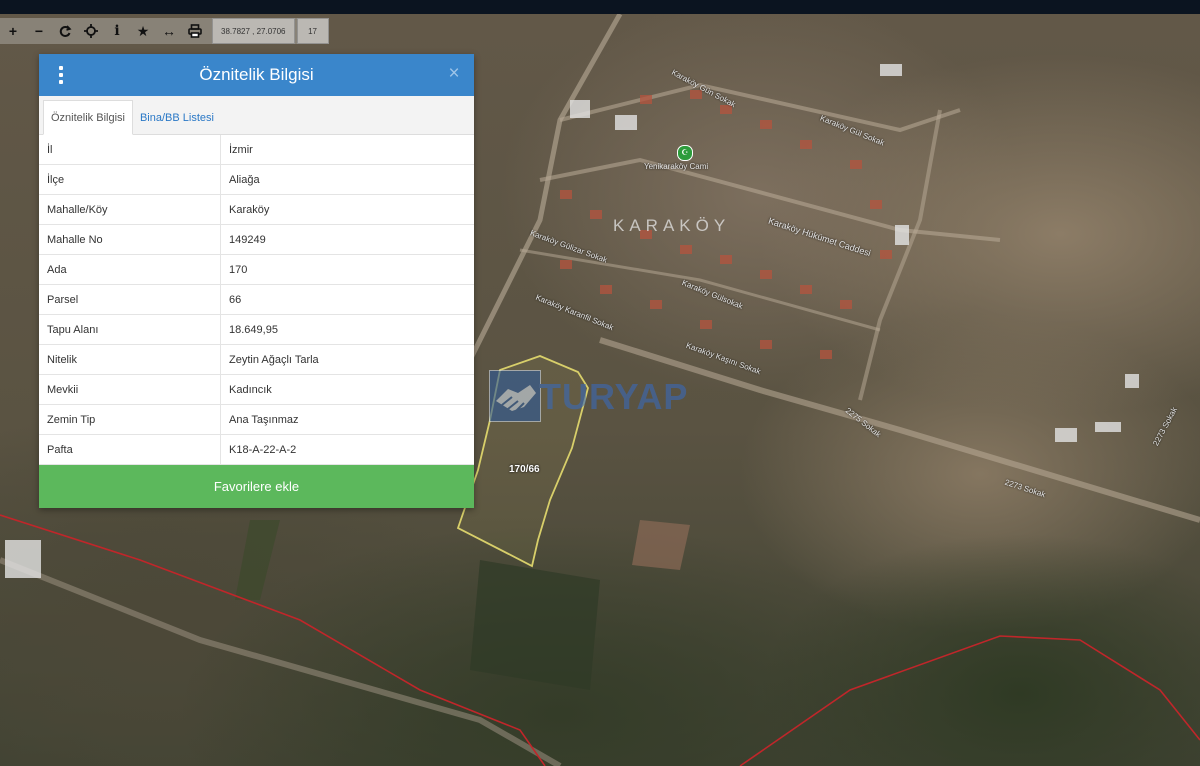 The image size is (1200, 766). What do you see at coordinates (347, 389) in the screenshot?
I see `attribute-value: Kadıncık` at bounding box center [347, 389].